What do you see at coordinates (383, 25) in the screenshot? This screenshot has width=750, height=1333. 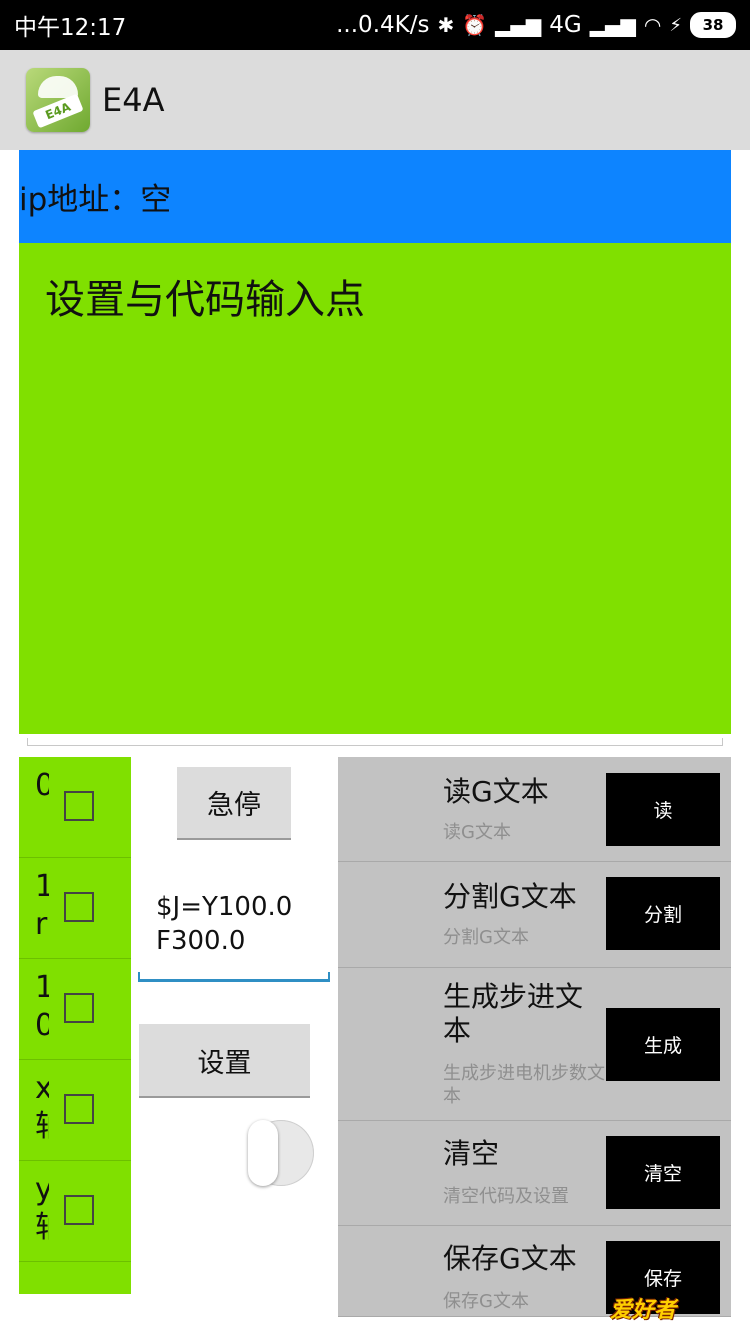 I see `net-speed: ...0.4K/s` at bounding box center [383, 25].